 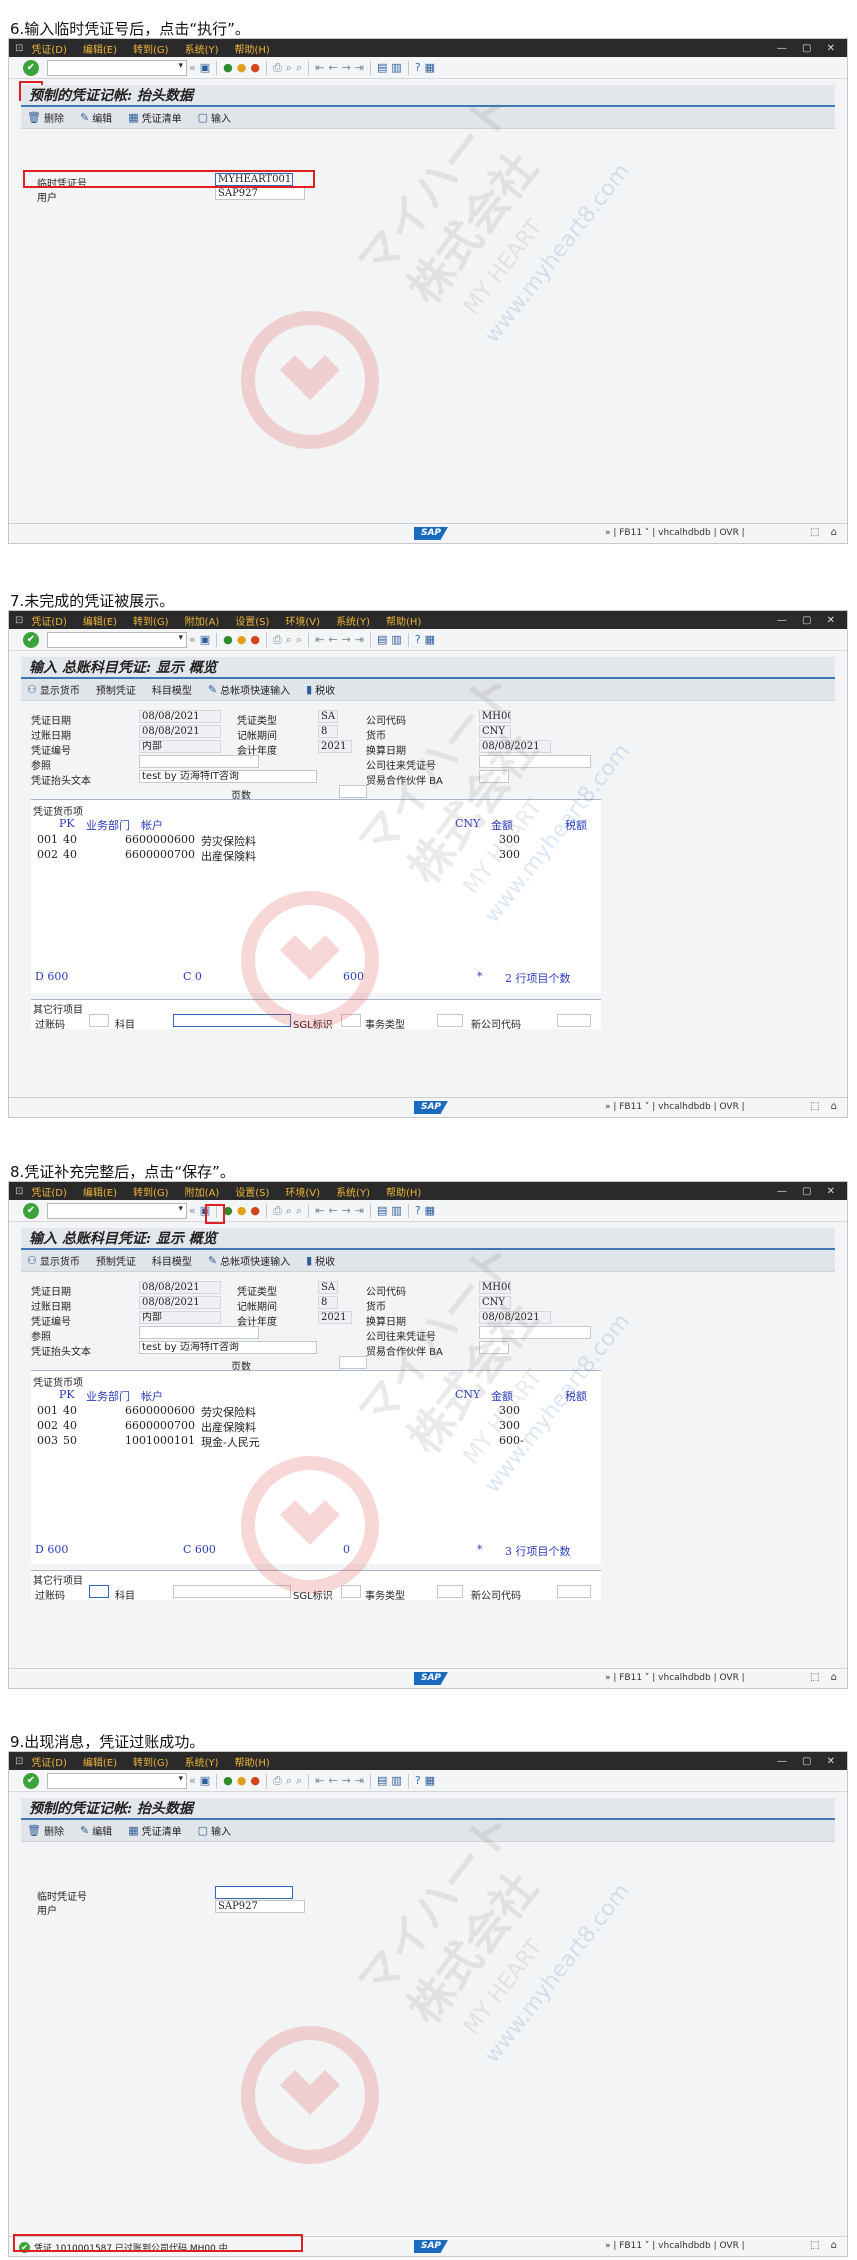 I want to click on post-date-field: 08/08/2021, so click(x=180, y=1302).